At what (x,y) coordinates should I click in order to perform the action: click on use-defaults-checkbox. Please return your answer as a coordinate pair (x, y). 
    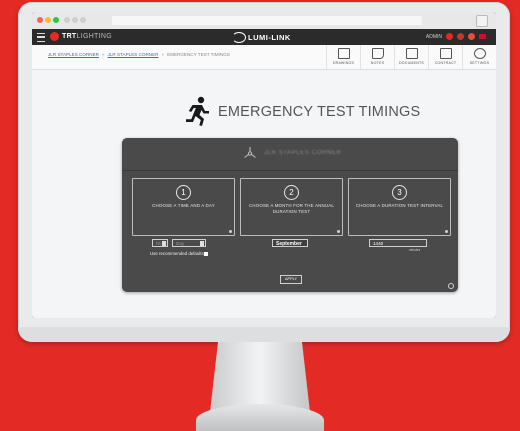
    Looking at the image, I should click on (206, 254).